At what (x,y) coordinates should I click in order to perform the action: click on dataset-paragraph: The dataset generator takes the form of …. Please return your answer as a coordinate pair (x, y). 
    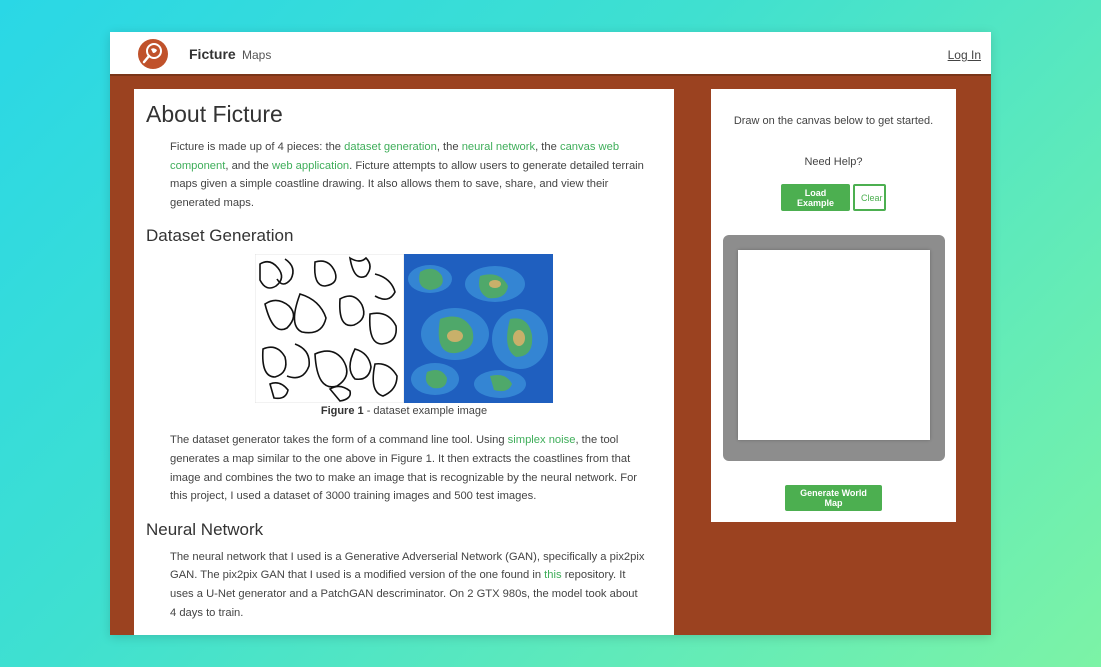
    Looking at the image, I should click on (408, 468).